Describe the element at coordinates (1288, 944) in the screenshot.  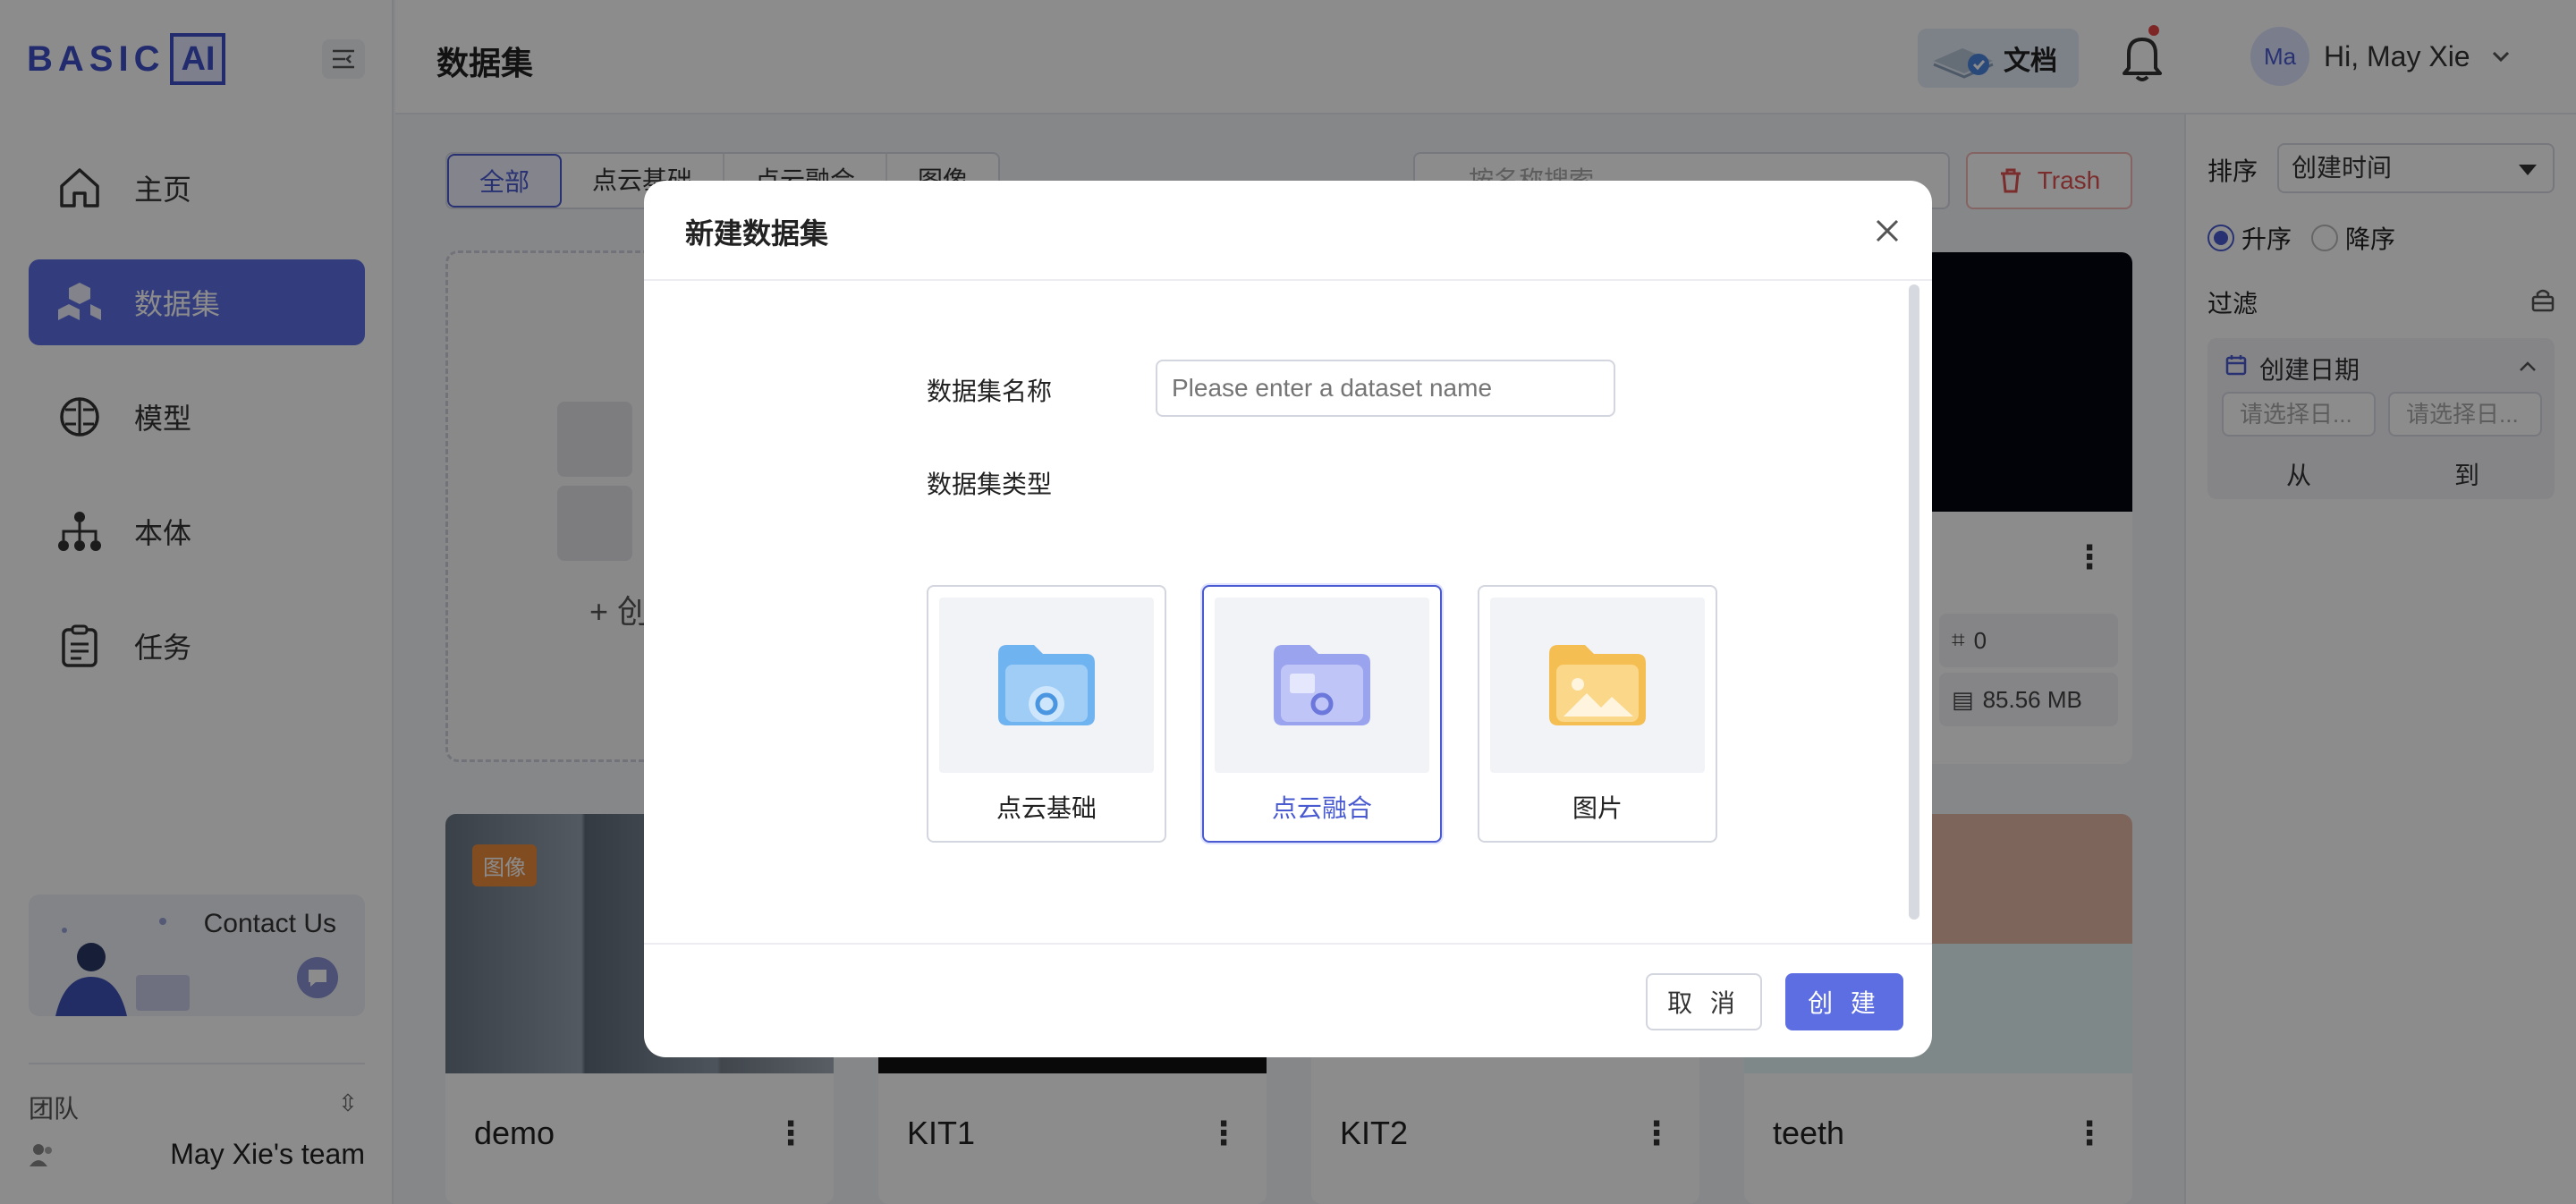
I see `modal-footer-divider` at that location.